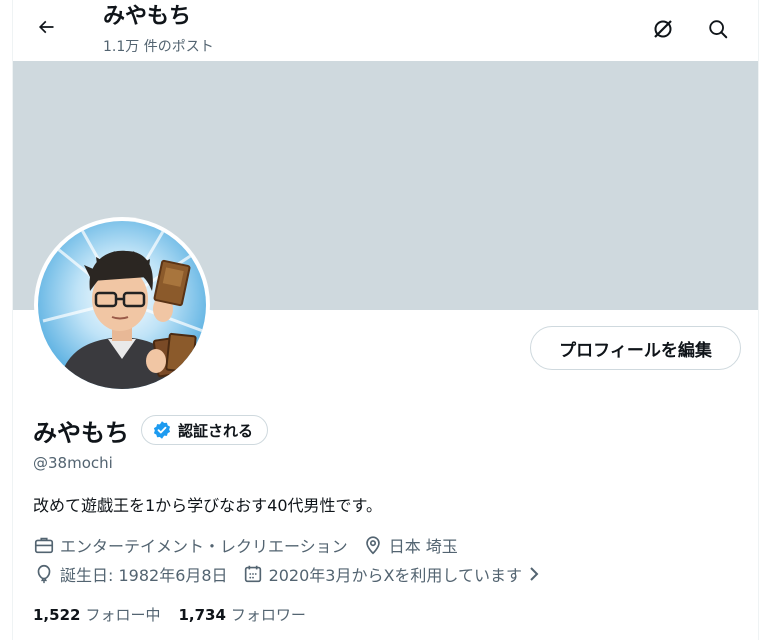 This screenshot has width=771, height=640. Describe the element at coordinates (372, 545) in the screenshot. I see `location-pin-icon` at that location.